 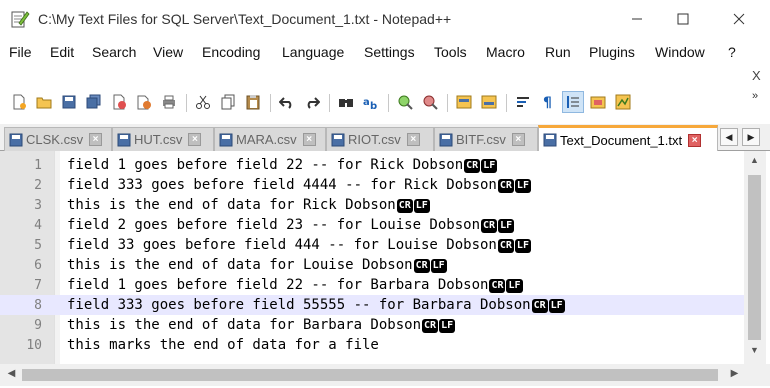 I want to click on menu-macro: Macro, so click(x=505, y=52).